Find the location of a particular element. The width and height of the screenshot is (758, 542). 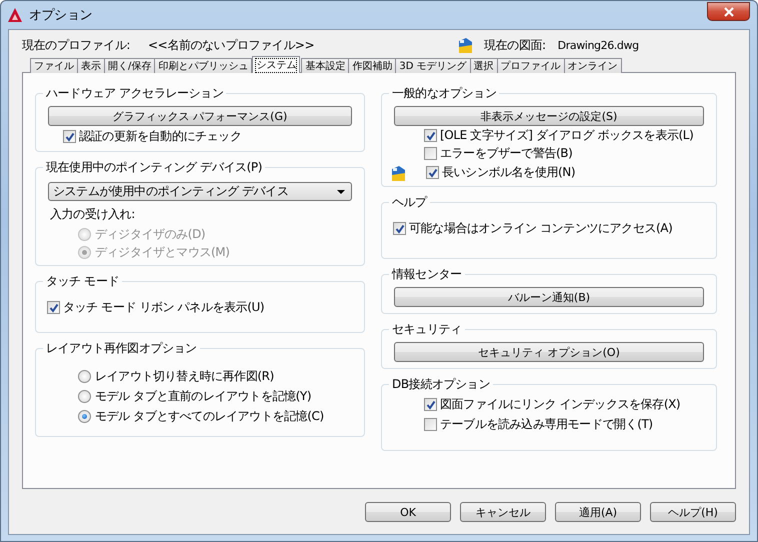

push-button: グラフィックス パフォーマンス(G) is located at coordinates (200, 116).